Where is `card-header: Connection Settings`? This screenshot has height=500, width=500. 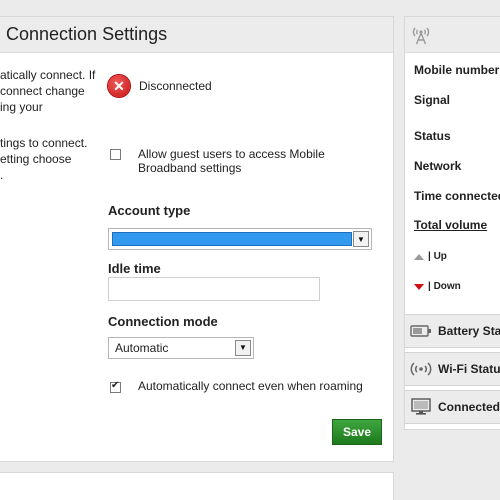 card-header: Connection Settings is located at coordinates (196, 35).